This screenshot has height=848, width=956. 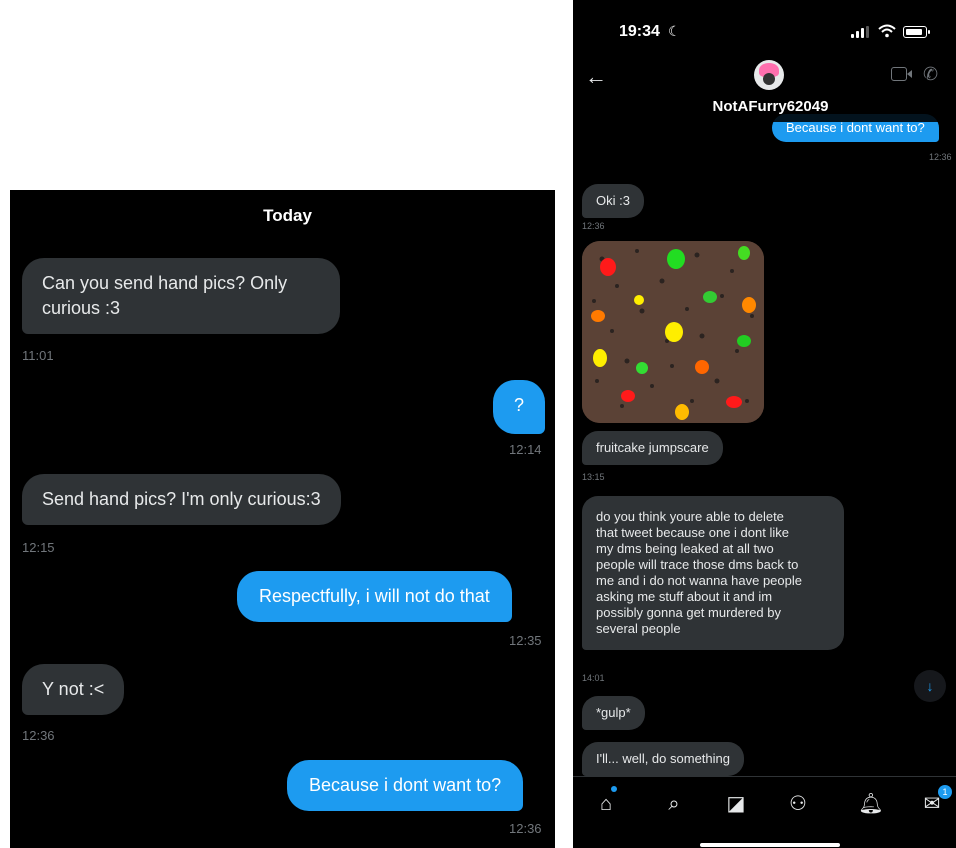 What do you see at coordinates (639, 31) in the screenshot?
I see `status-time: 19:34` at bounding box center [639, 31].